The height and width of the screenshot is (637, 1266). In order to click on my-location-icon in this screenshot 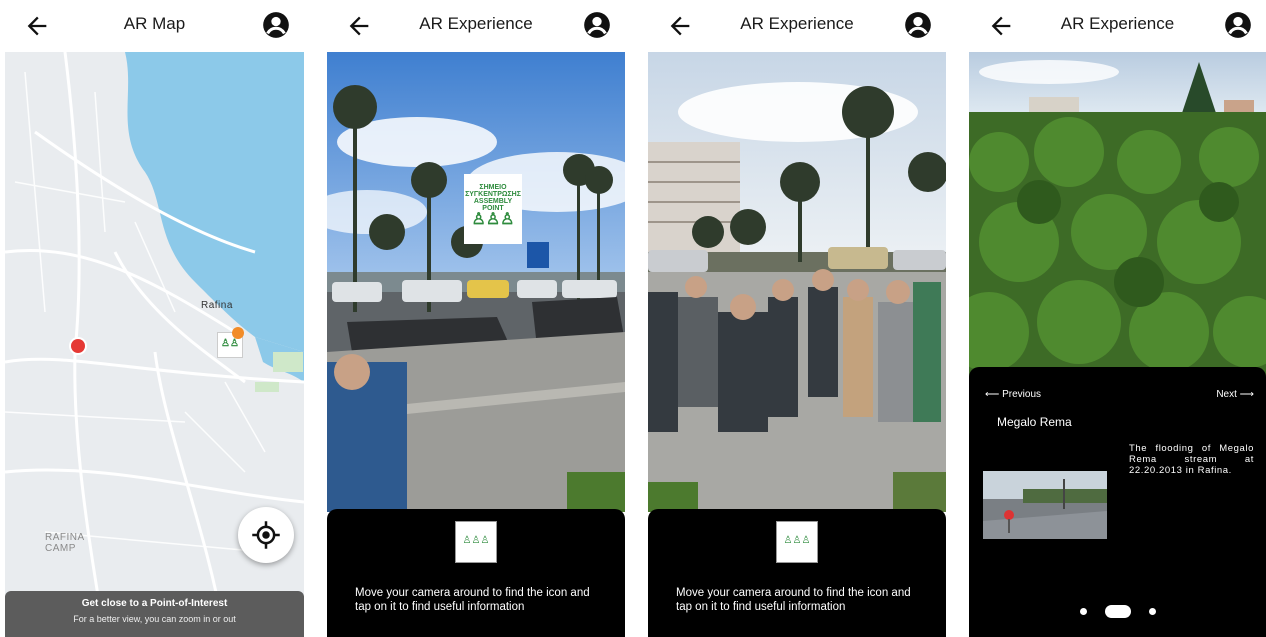, I will do `click(266, 535)`.